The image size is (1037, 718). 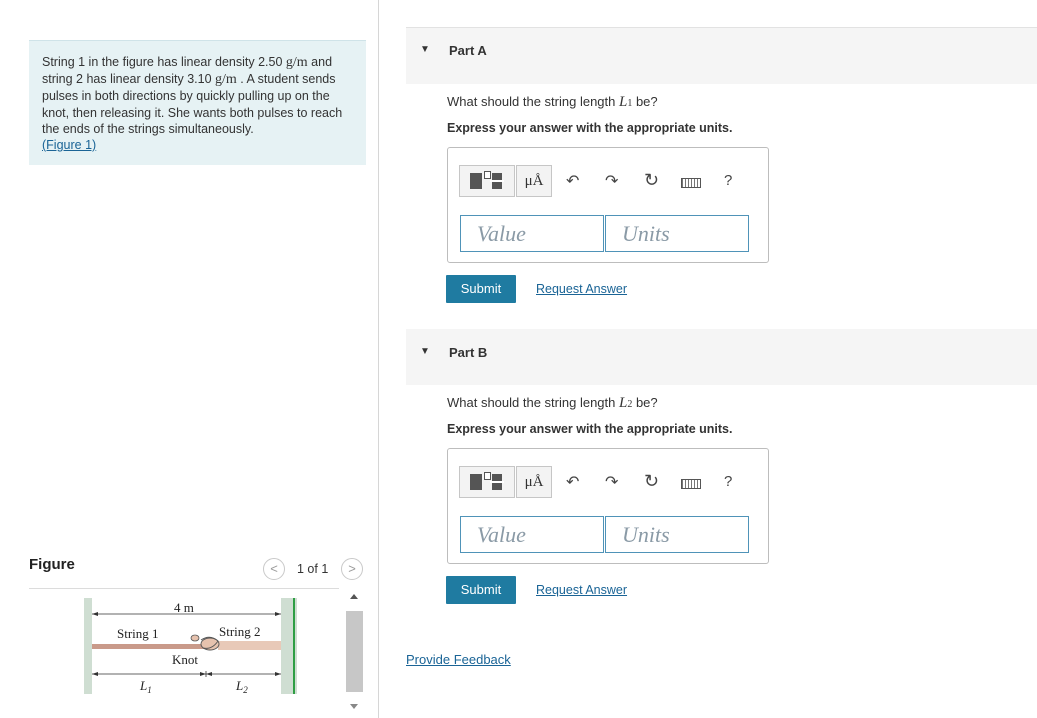 I want to click on column-divider, so click(x=378, y=359).